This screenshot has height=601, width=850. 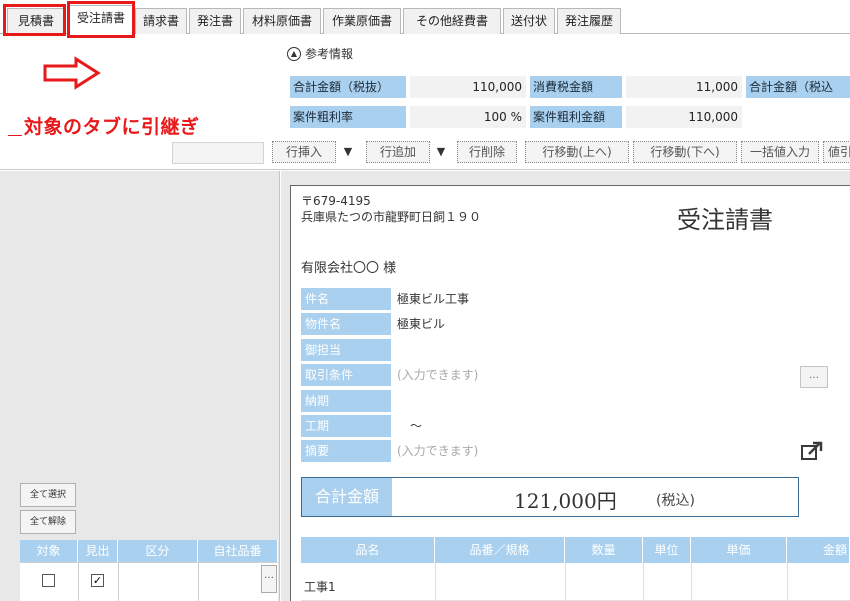 What do you see at coordinates (320, 586) in the screenshot?
I see `item-name-cell: 工事1` at bounding box center [320, 586].